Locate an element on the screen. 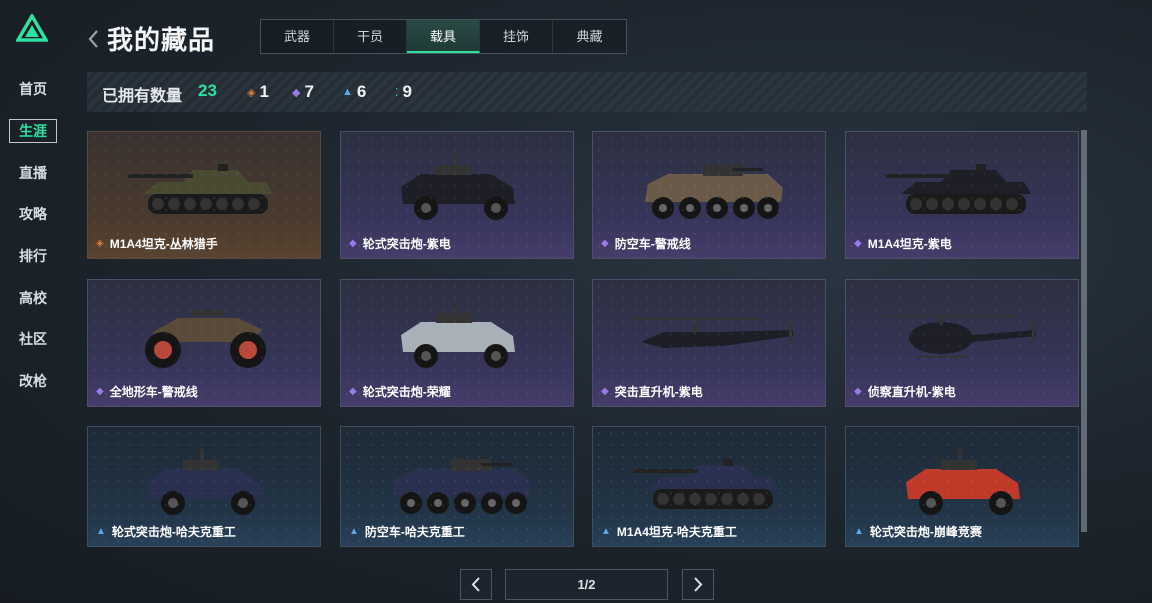 This screenshot has height=603, width=1152. vehicle-name: 轮式突击炮-紫电 is located at coordinates (406, 244).